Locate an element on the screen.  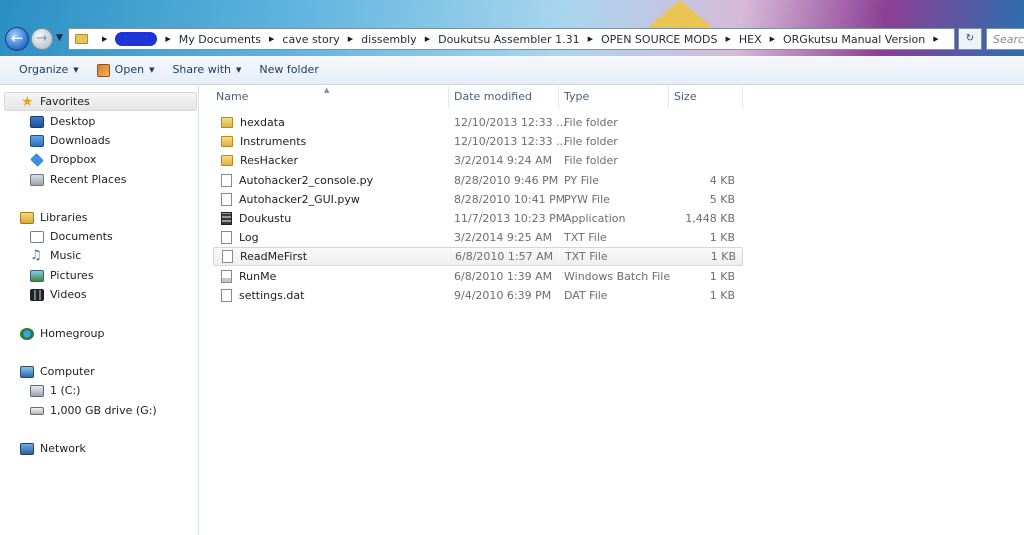
music-icon: ♫ is located at coordinates (36, 255).